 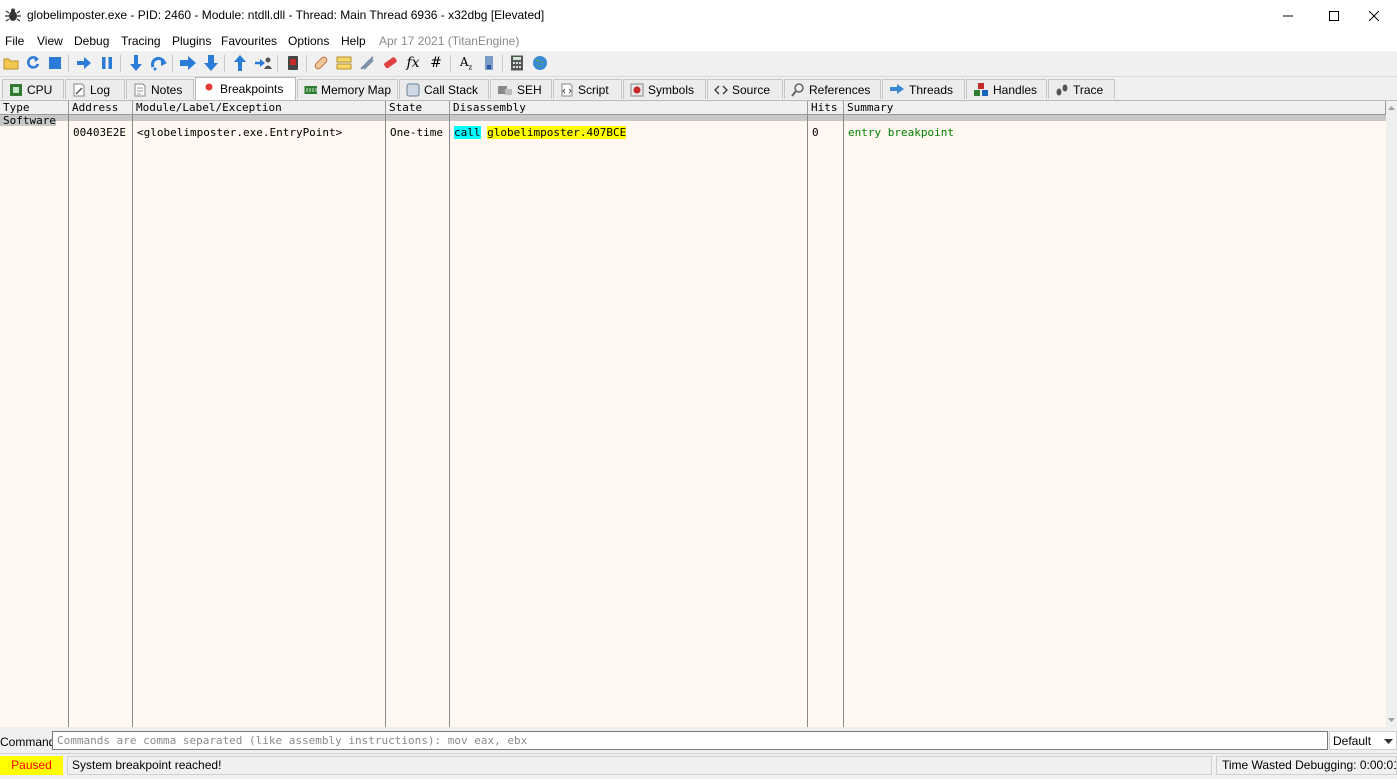 I want to click on tab-handles: Handles, so click(x=1006, y=89).